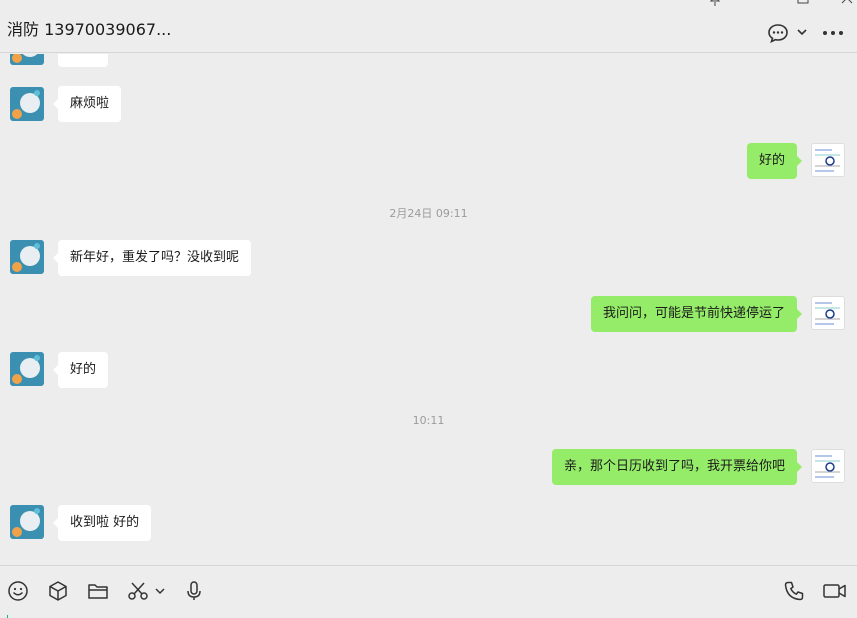 Image resolution: width=857 pixels, height=618 pixels. I want to click on message-bubble-outgoing: 好的, so click(774, 161).